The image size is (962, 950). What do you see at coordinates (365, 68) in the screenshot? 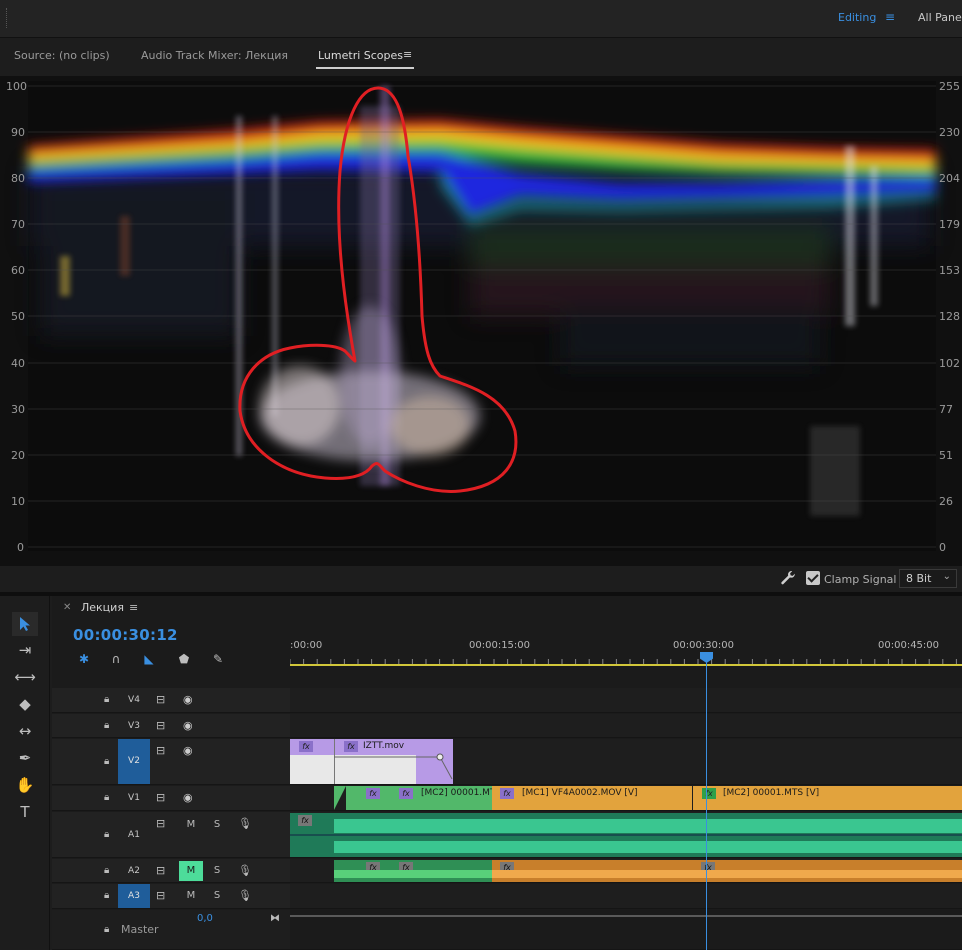
I see `active-tab-indicator` at bounding box center [365, 68].